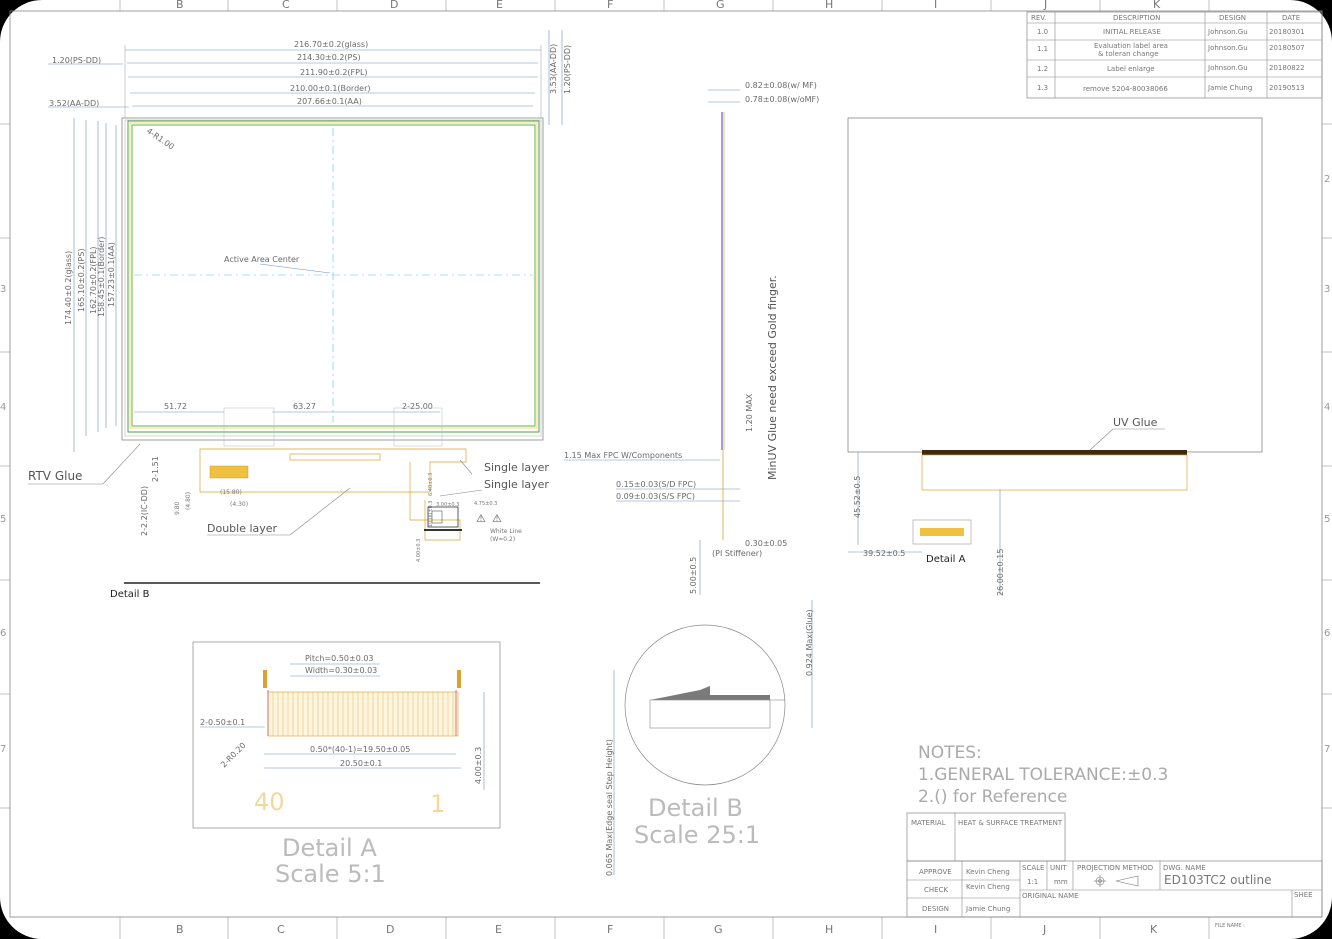 The width and height of the screenshot is (1332, 939). Describe the element at coordinates (946, 559) in the screenshot. I see `detail-a-ref: Detail A` at that location.